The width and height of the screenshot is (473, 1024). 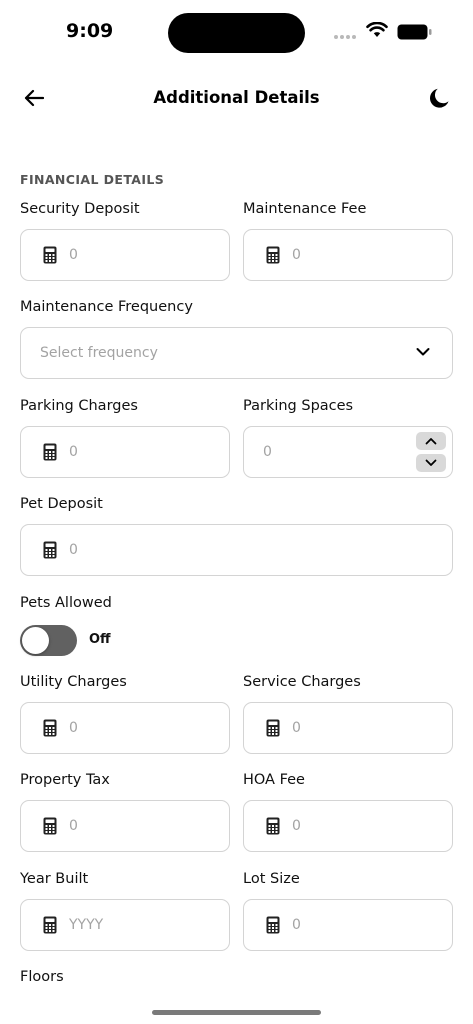 I want to click on section-title-financial: FINANCIAL DETAILS, so click(x=92, y=179).